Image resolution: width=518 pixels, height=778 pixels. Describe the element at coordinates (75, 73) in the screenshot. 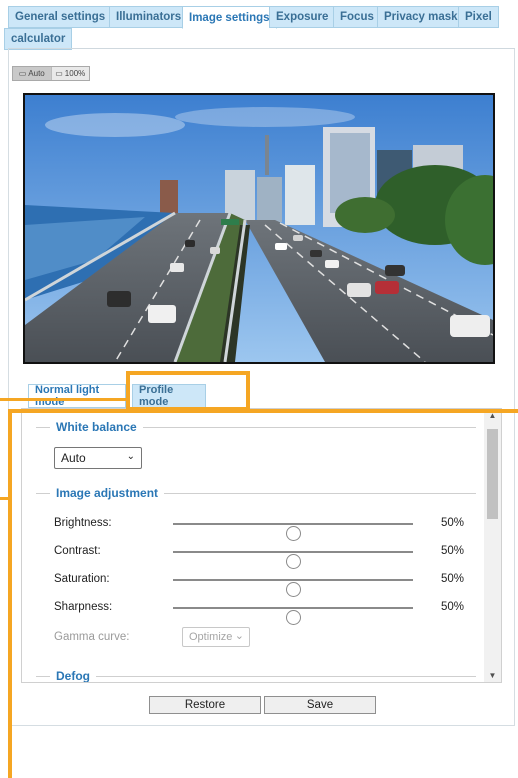

I see `view-100-label: 100%` at that location.